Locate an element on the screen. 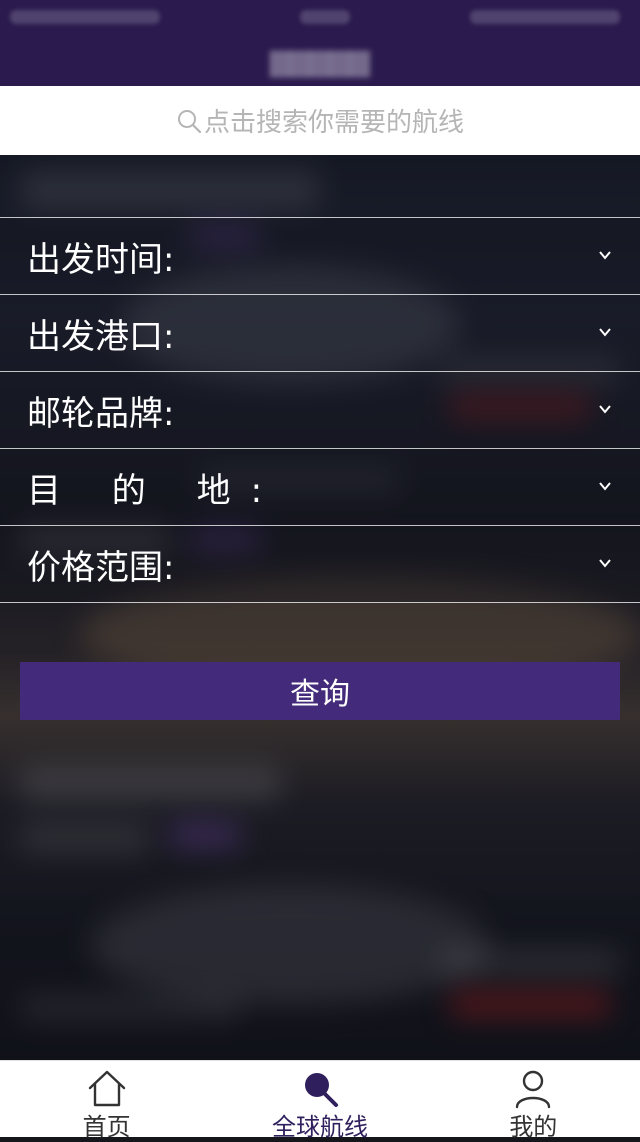 Image resolution: width=640 pixels, height=1142 pixels. status-time is located at coordinates (325, 17).